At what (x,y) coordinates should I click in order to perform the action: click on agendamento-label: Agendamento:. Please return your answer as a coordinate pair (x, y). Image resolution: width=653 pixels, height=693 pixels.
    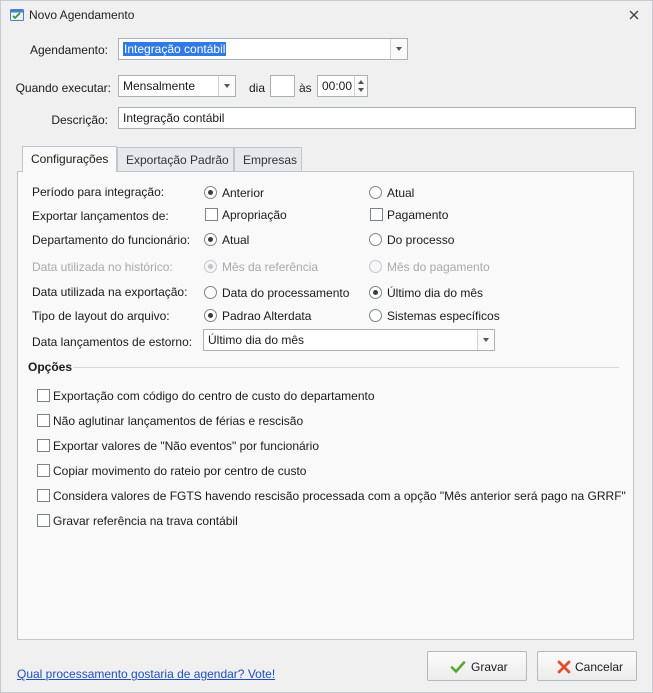
    Looking at the image, I should click on (68, 50).